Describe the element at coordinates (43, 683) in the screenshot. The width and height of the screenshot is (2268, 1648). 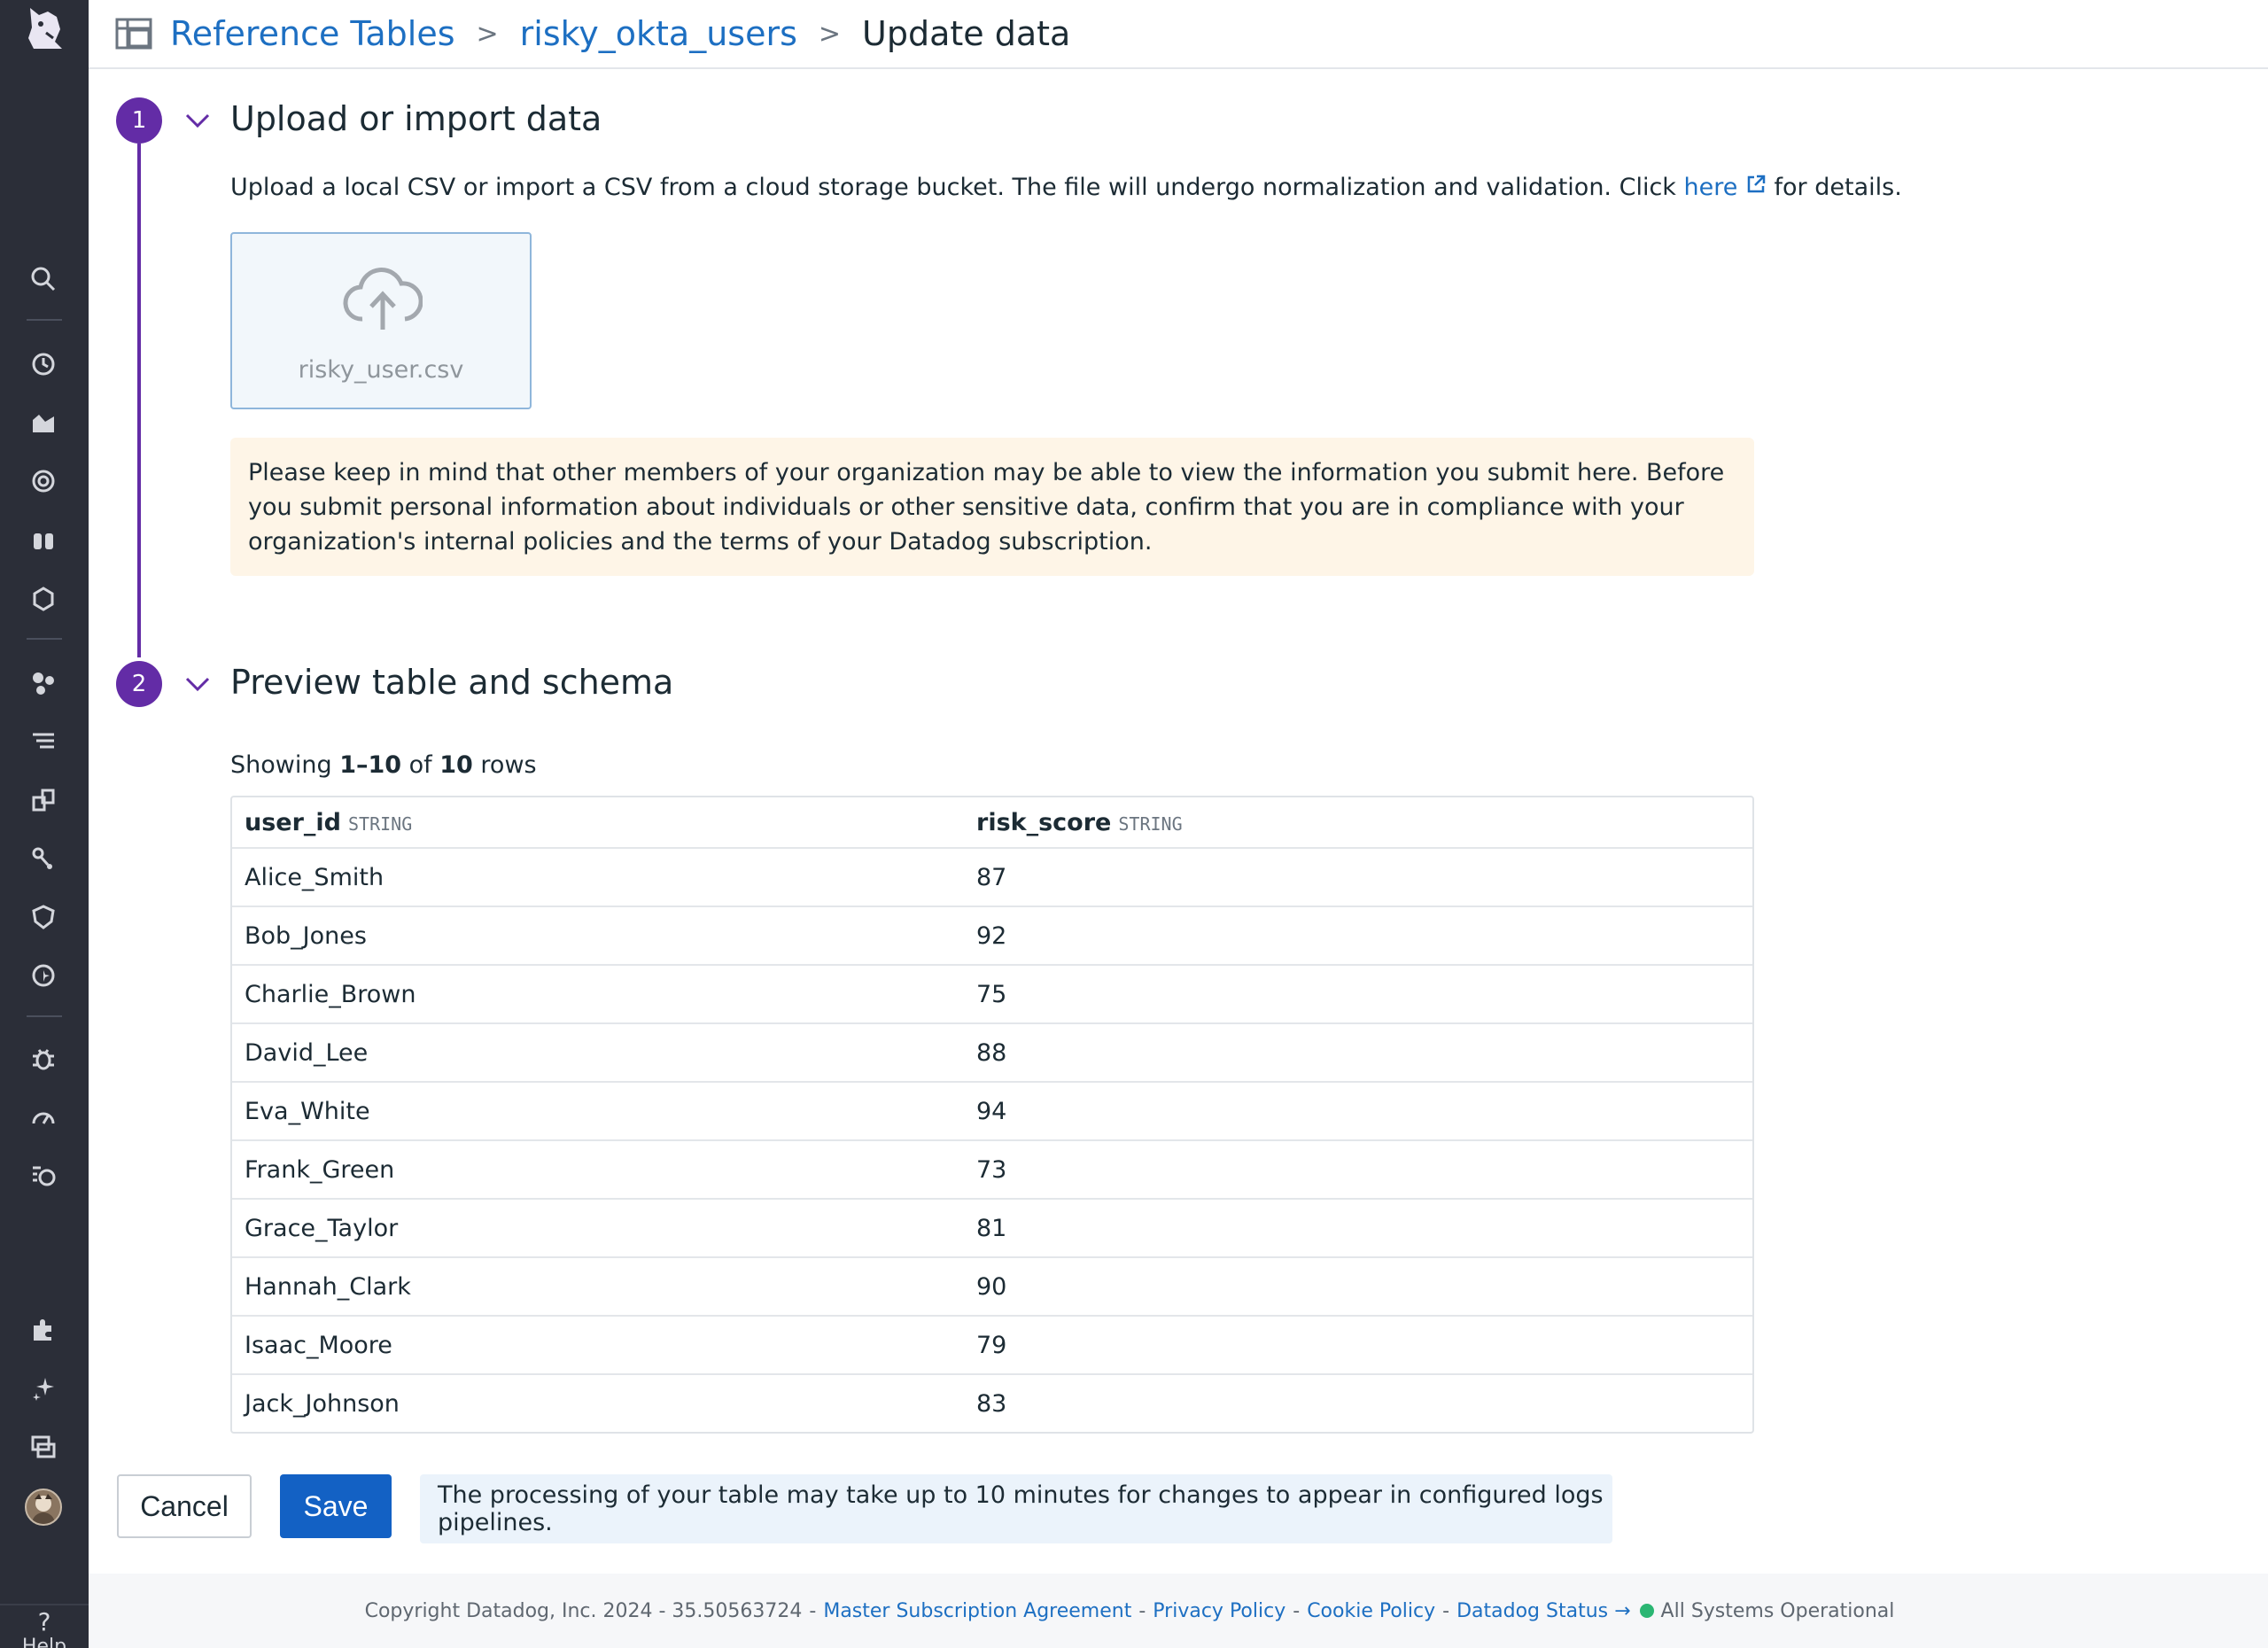
I see `infrastructure-icon` at that location.